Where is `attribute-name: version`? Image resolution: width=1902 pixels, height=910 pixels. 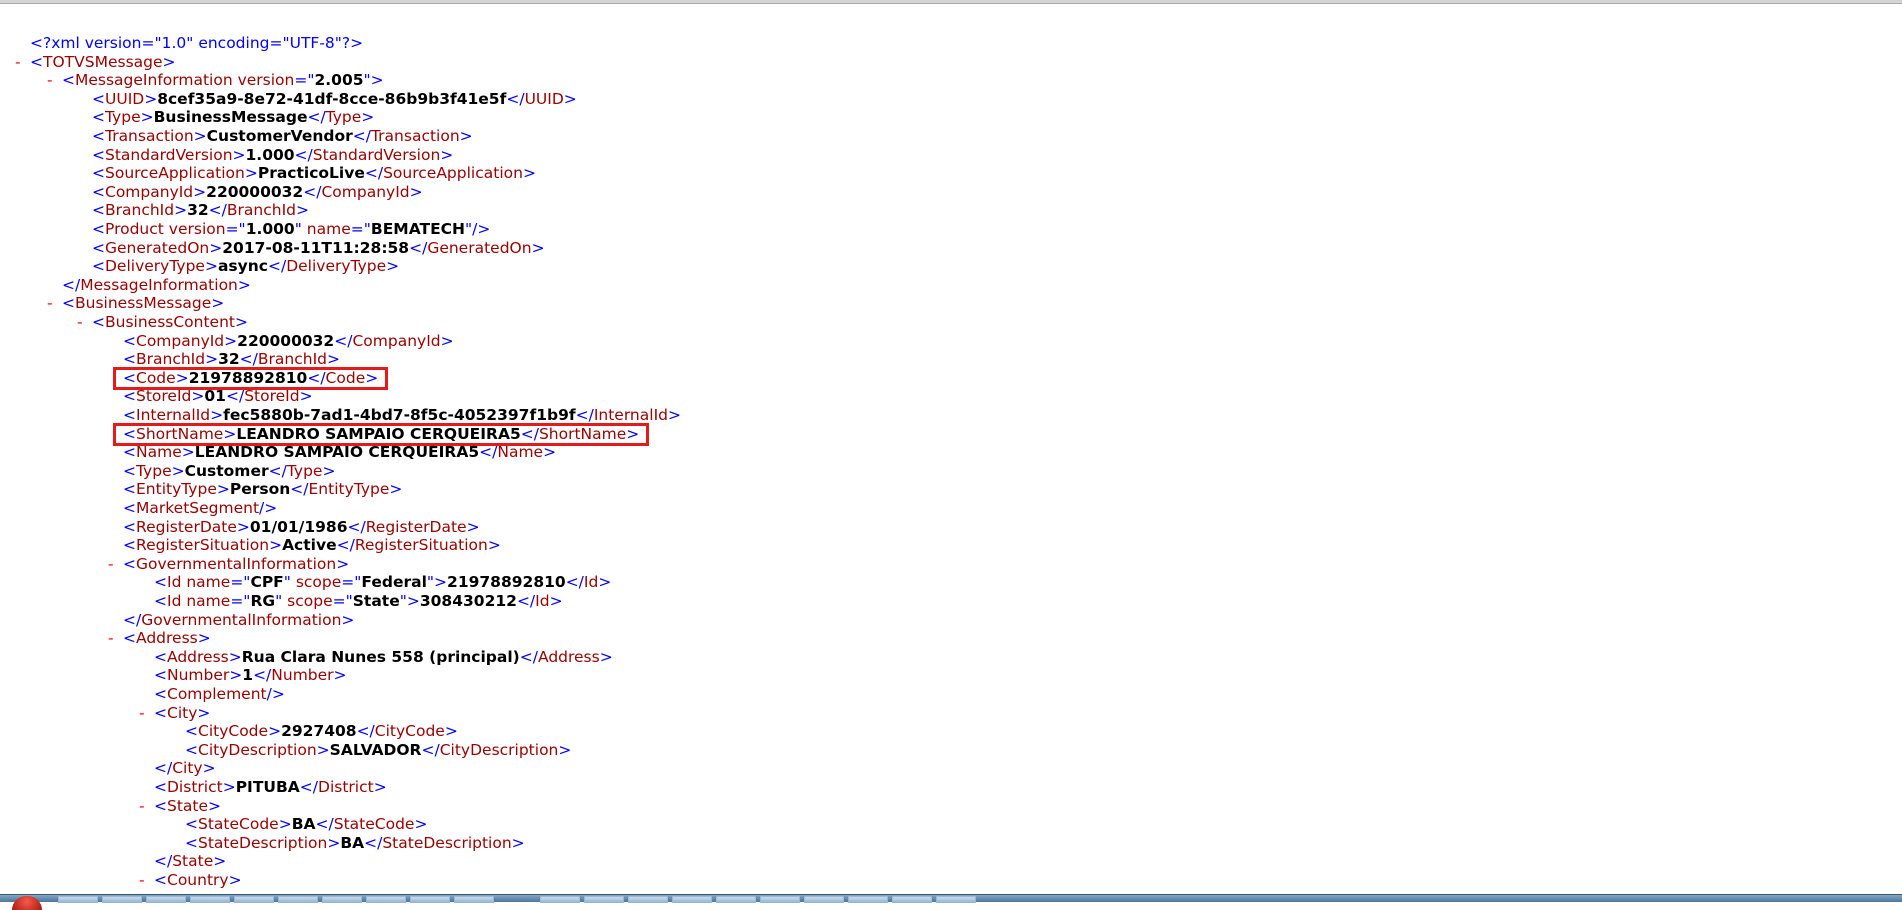
attribute-name: version is located at coordinates (194, 229).